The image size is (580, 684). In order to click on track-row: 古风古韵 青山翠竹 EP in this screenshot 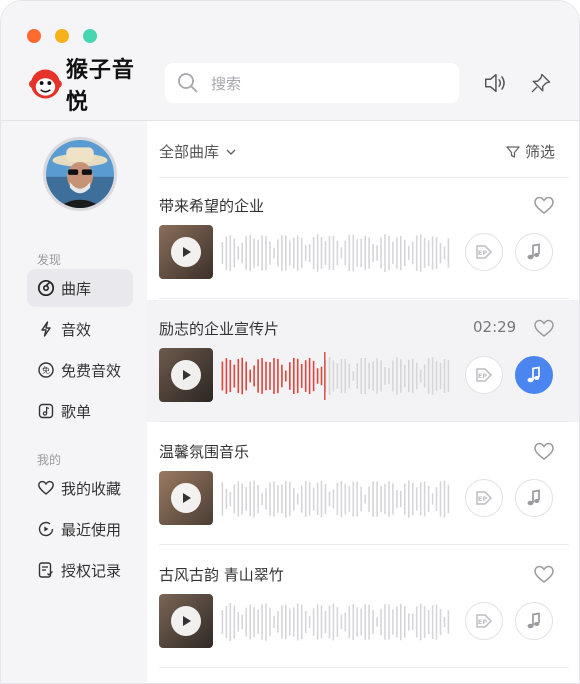, I will do `click(363, 607)`.